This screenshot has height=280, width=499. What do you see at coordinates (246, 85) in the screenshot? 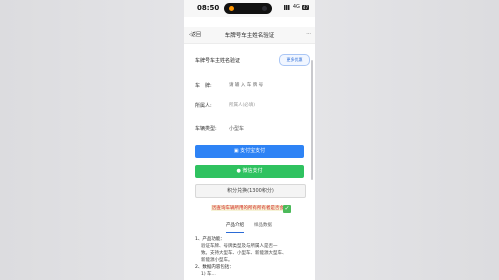
I see `plate-number-input: 请 输 入 车 牌 号` at bounding box center [246, 85].